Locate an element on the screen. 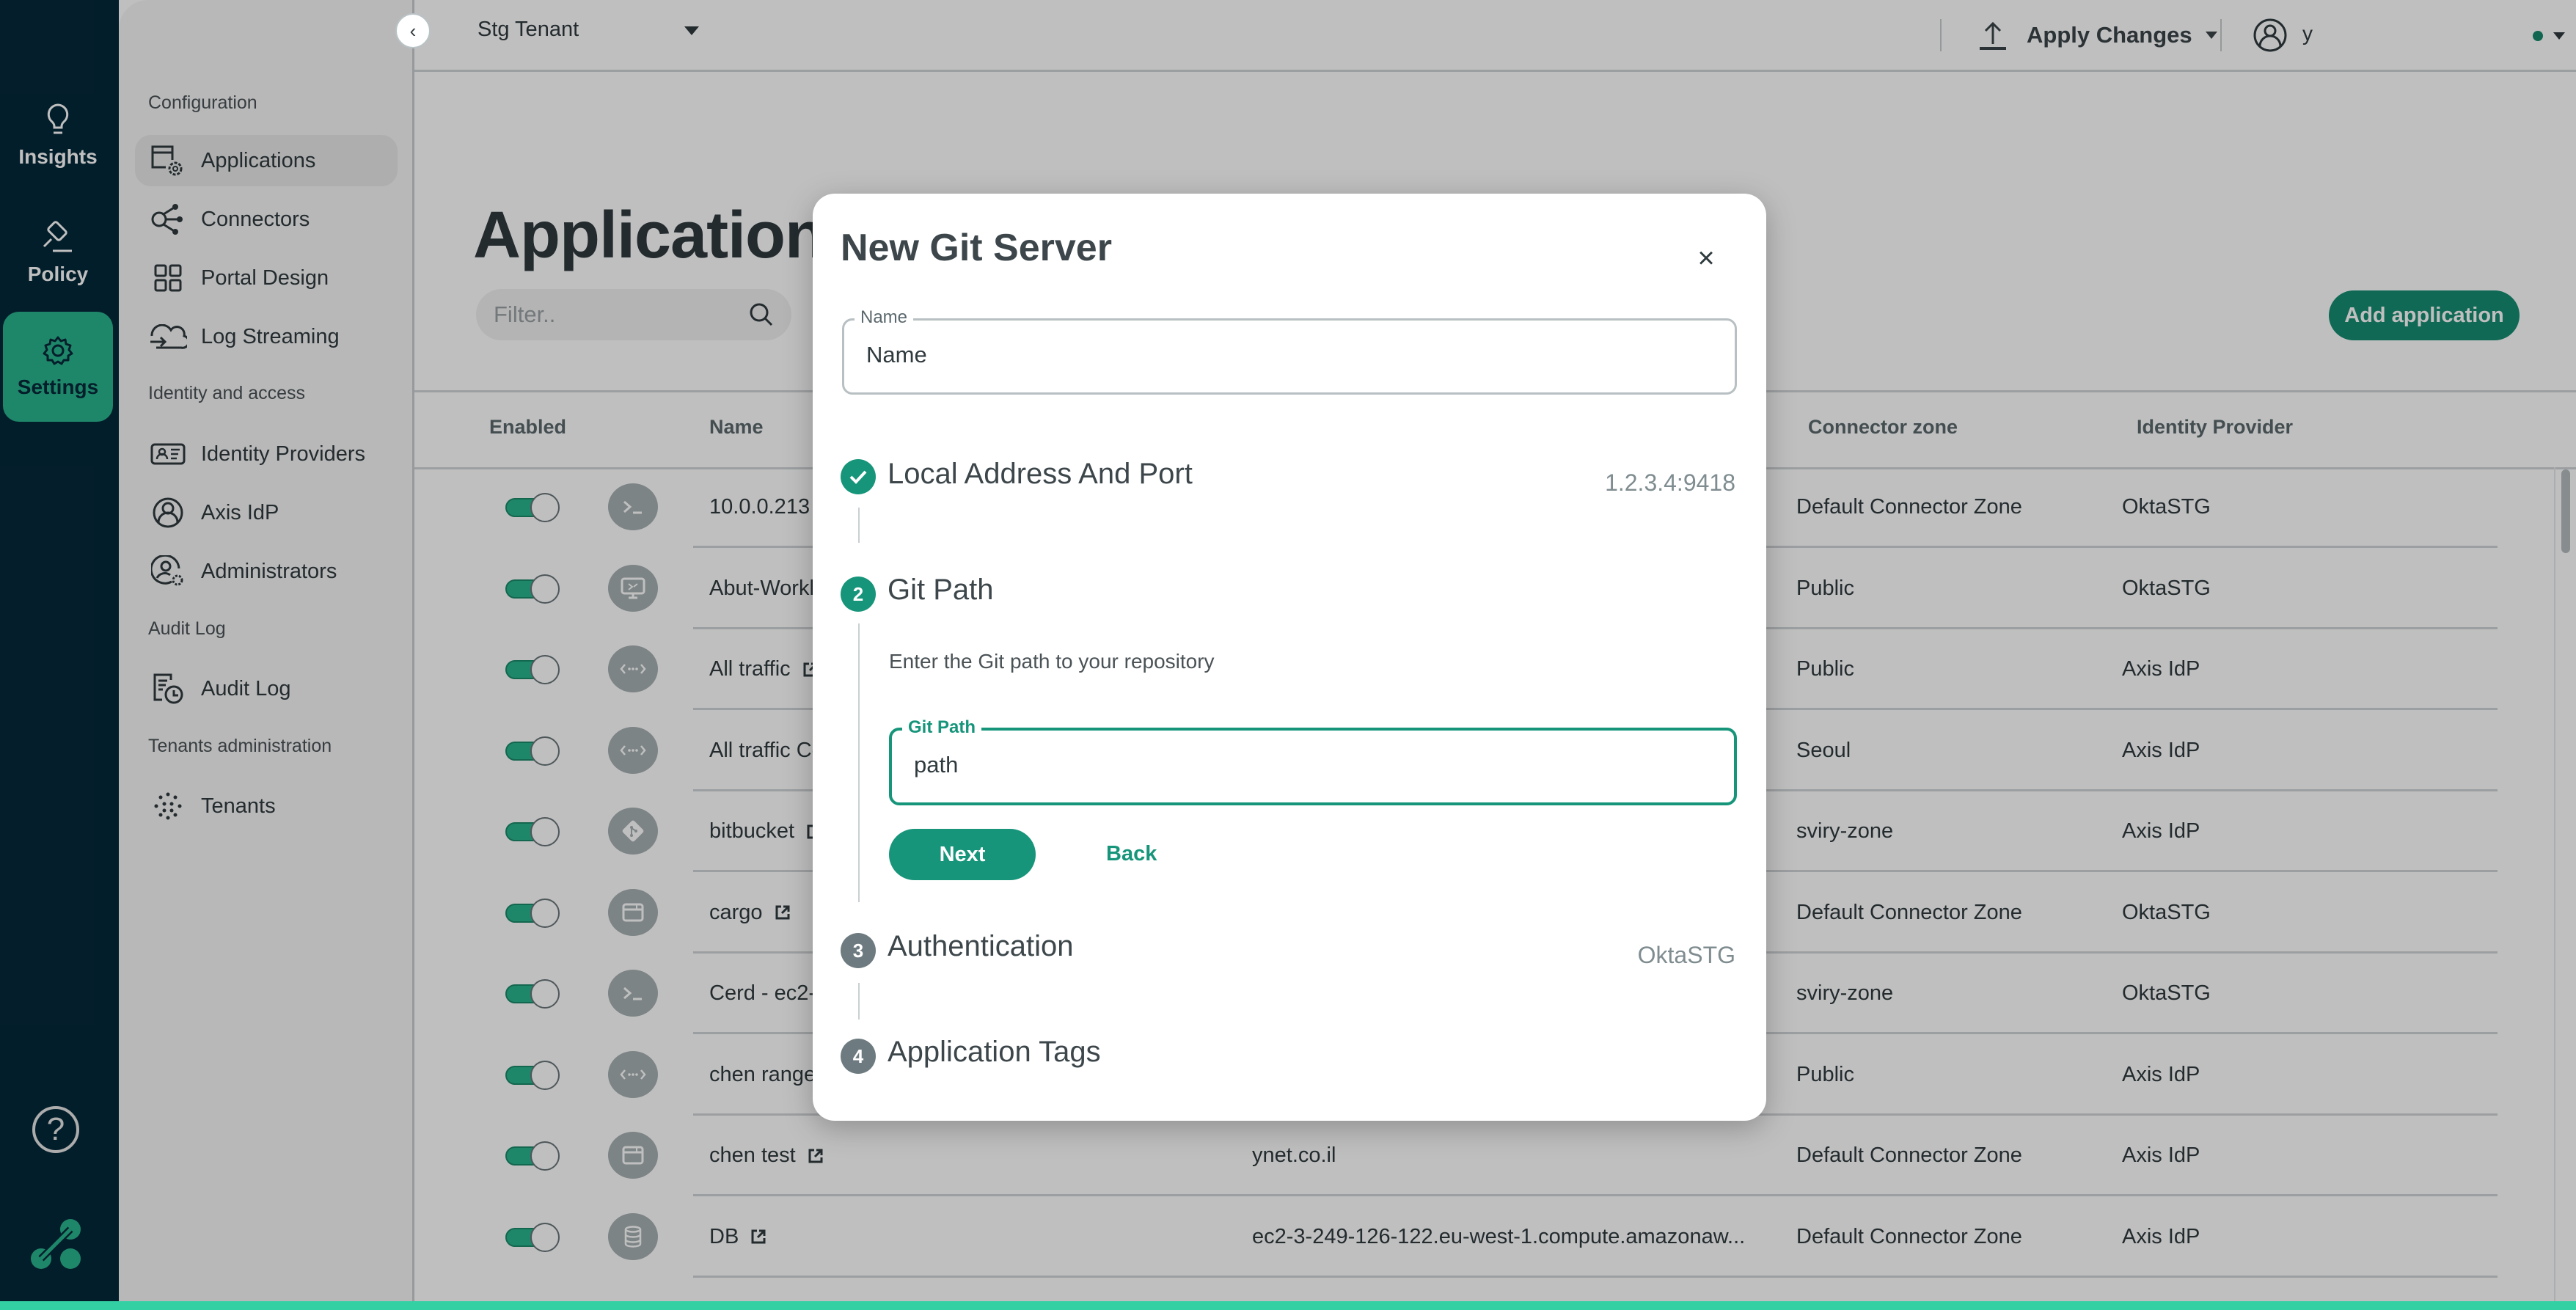 The image size is (2576, 1310). step-3-value: OktaSTG is located at coordinates (1686, 955).